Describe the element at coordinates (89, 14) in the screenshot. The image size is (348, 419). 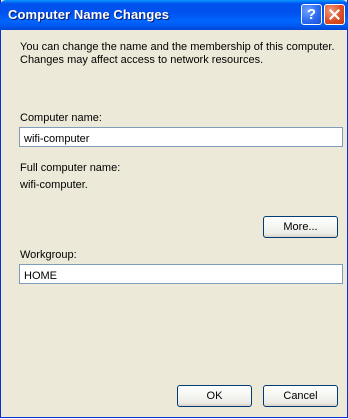
I see `dialog-title: Computer Name Changes` at that location.